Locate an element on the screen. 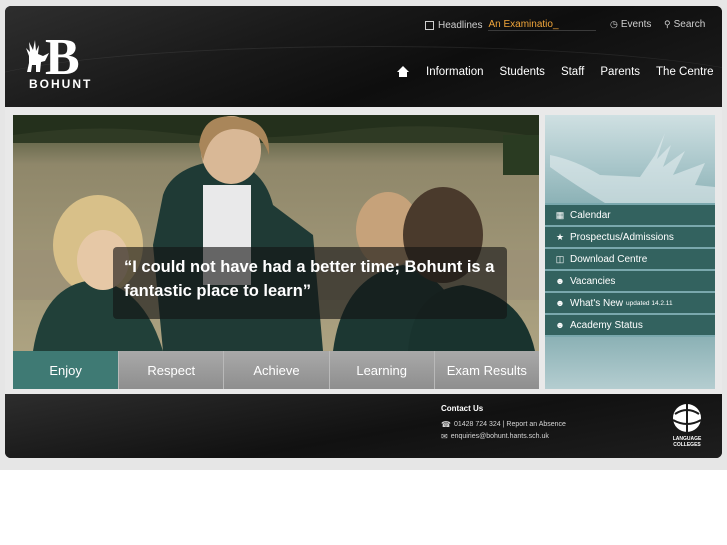 The image size is (727, 545). panel-stag-artwork is located at coordinates (630, 159).